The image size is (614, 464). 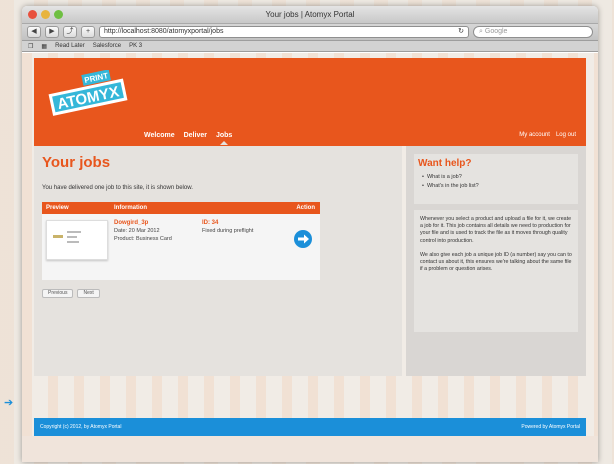 What do you see at coordinates (159, 135) in the screenshot?
I see `nav-welcome: Welcome` at bounding box center [159, 135].